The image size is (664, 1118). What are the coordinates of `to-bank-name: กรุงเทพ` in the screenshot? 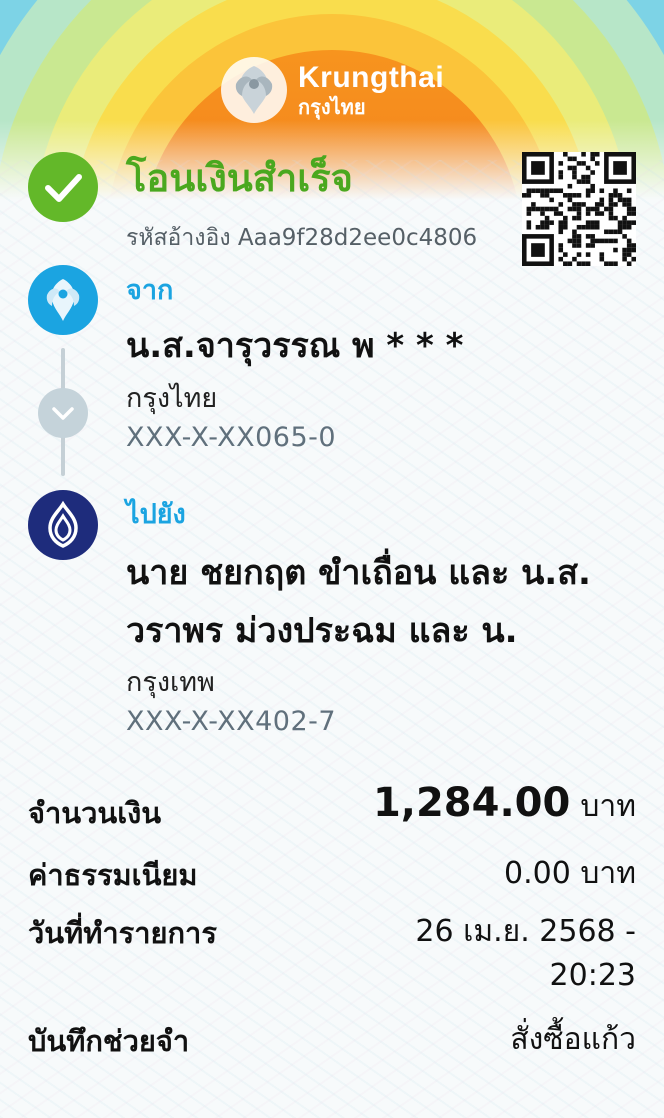 It's located at (170, 682).